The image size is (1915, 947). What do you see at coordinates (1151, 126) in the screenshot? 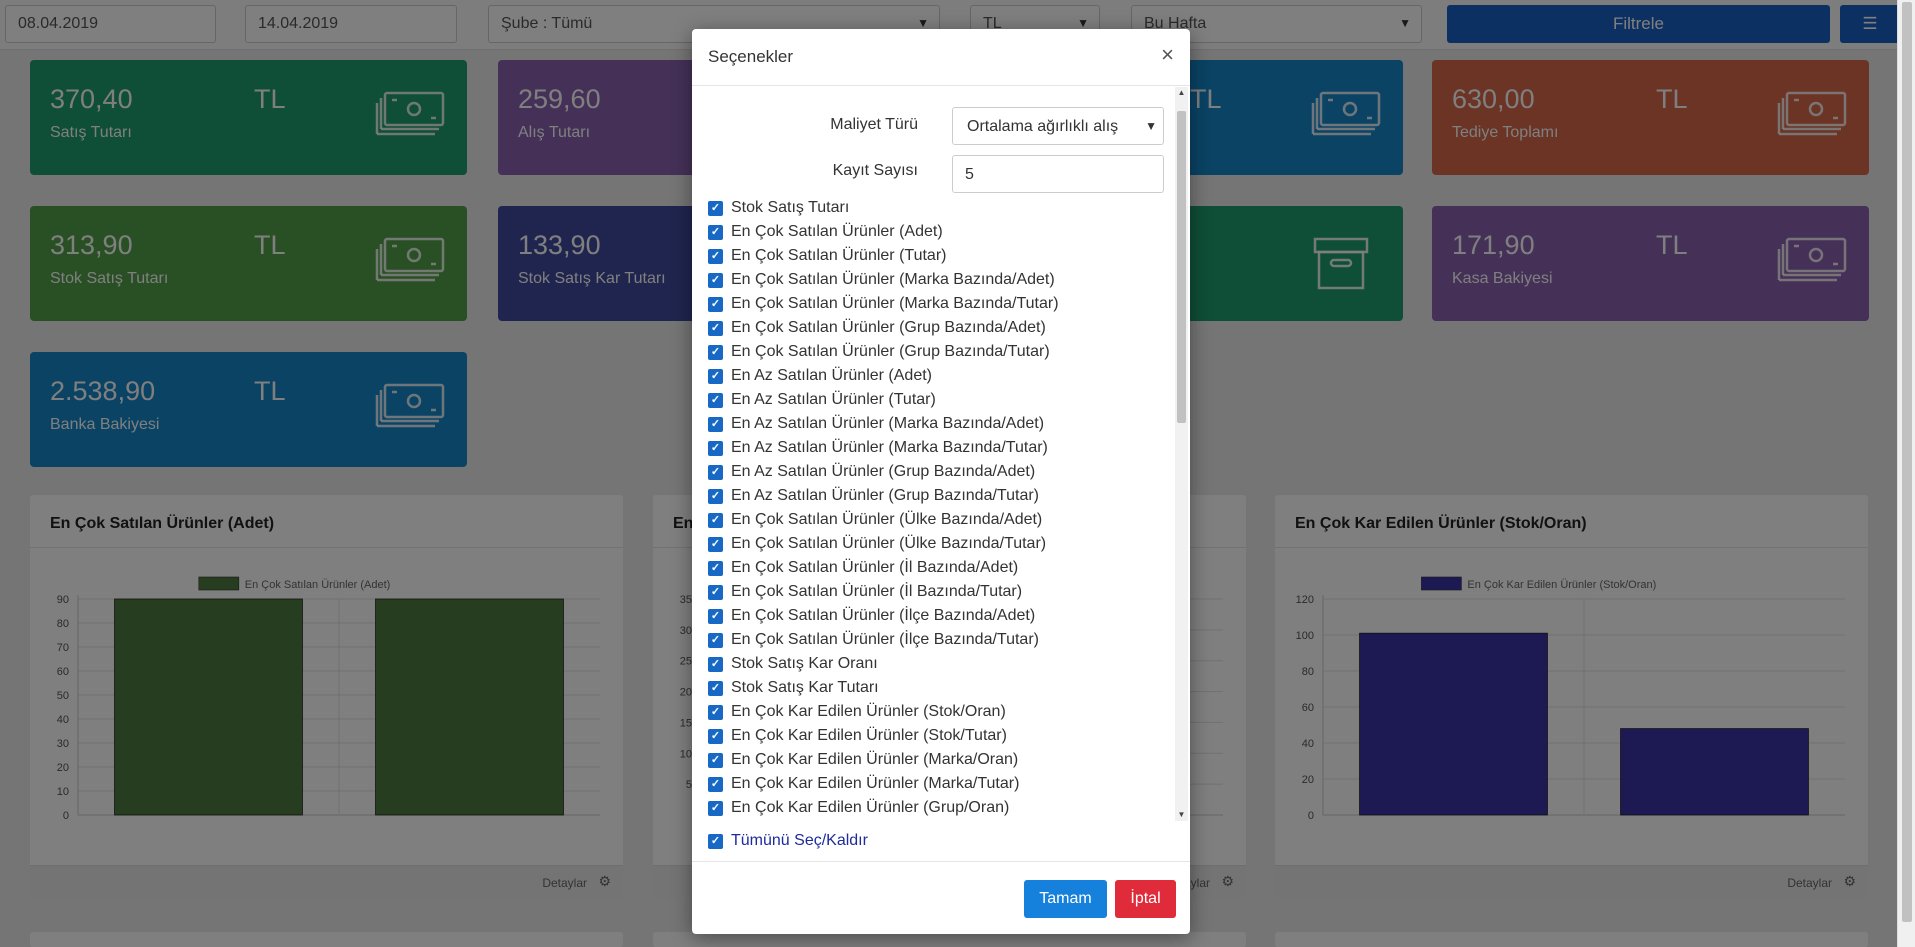
I see `caret-down-icon: ▼` at bounding box center [1151, 126].